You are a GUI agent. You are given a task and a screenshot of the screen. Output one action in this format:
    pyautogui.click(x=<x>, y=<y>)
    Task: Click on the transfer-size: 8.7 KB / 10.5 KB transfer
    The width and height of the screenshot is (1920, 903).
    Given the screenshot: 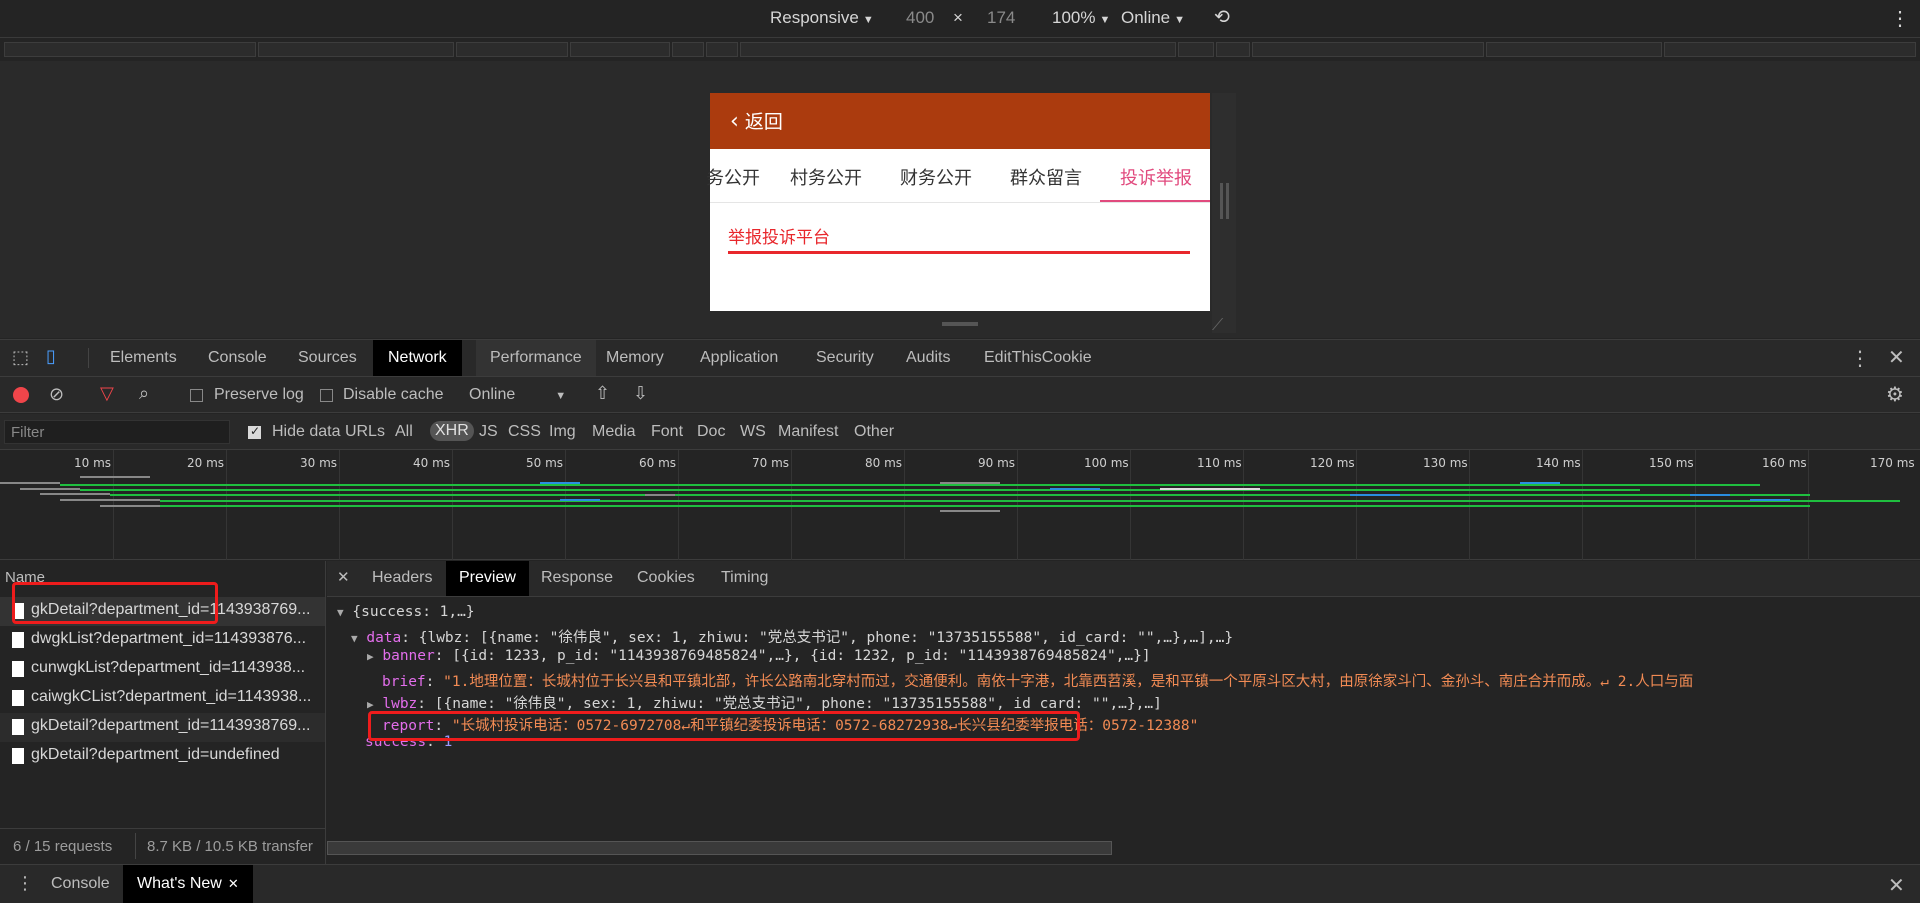 What is the action you would take?
    pyautogui.click(x=230, y=846)
    